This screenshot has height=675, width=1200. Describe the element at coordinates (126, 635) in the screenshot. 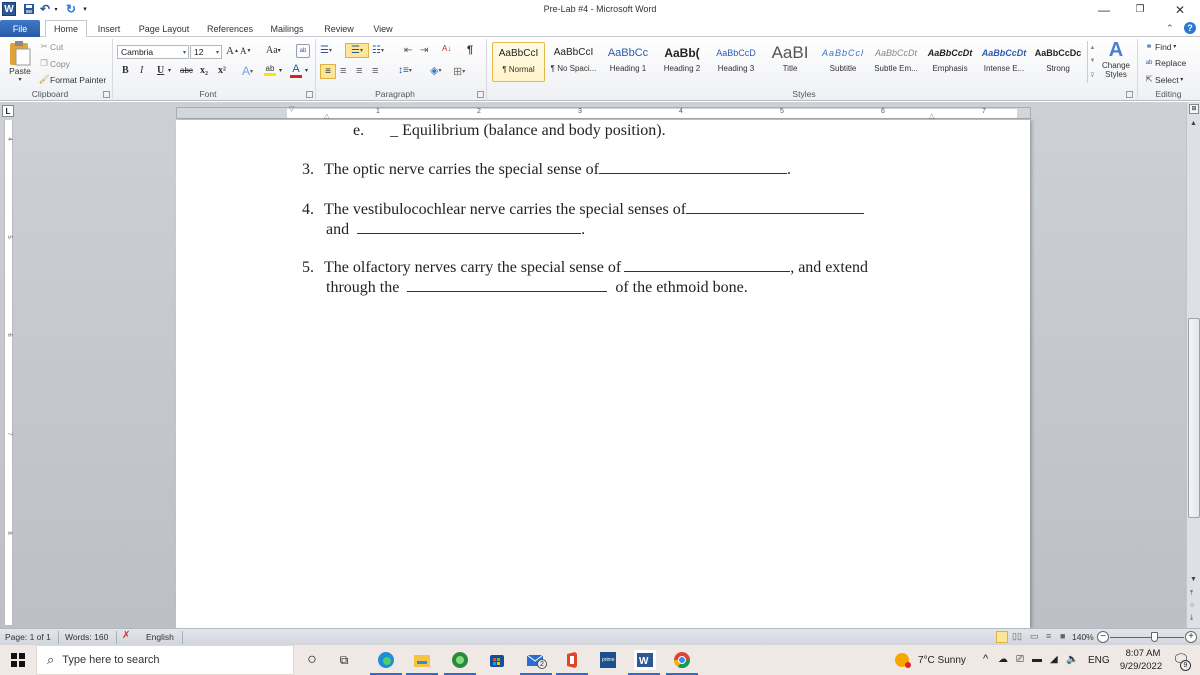

I see `proofing-error-icon: ✗` at that location.